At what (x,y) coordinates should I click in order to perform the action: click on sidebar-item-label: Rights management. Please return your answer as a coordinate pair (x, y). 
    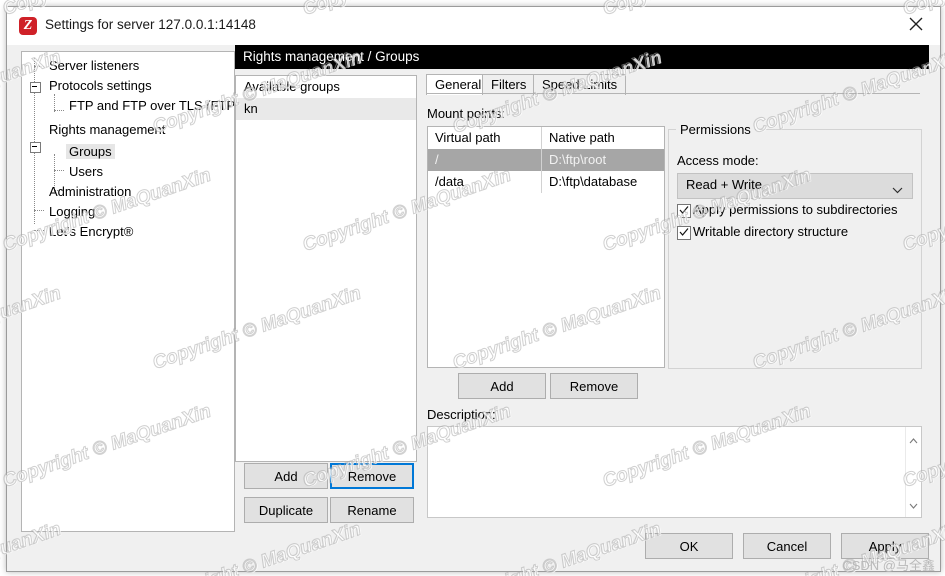
    Looking at the image, I should click on (107, 129).